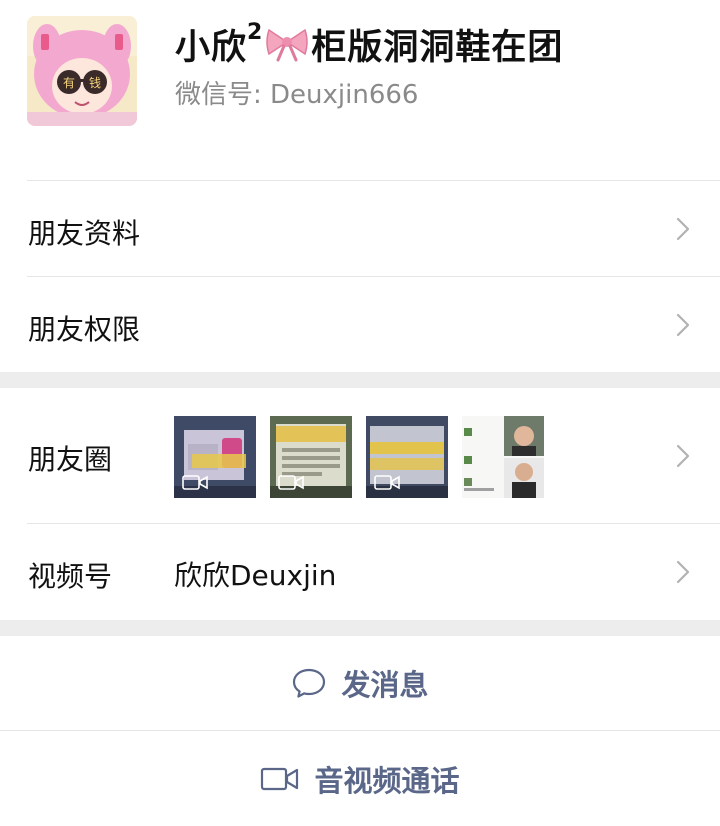  I want to click on row-label-moments: 朋友圈, so click(70, 459).